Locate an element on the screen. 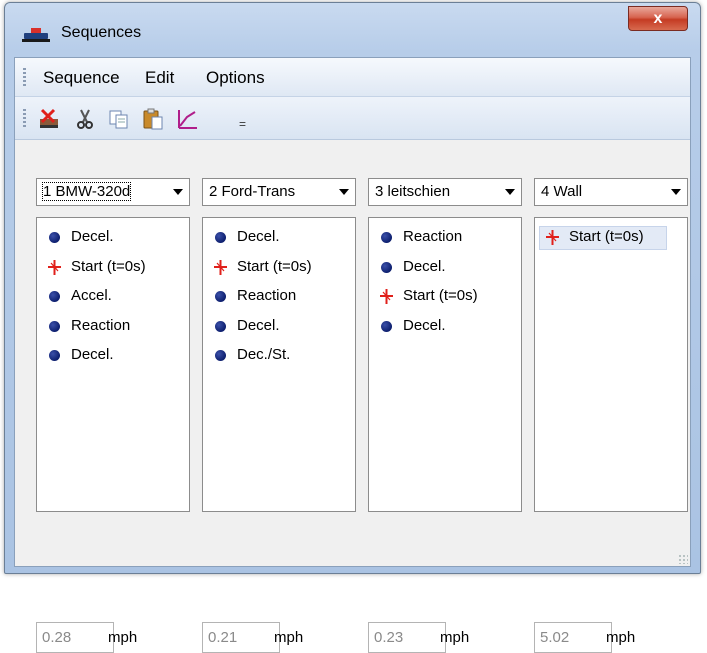  sequence-list-1: Decel. Start (t=0s) Accel. Reaction Decel. is located at coordinates (113, 364).